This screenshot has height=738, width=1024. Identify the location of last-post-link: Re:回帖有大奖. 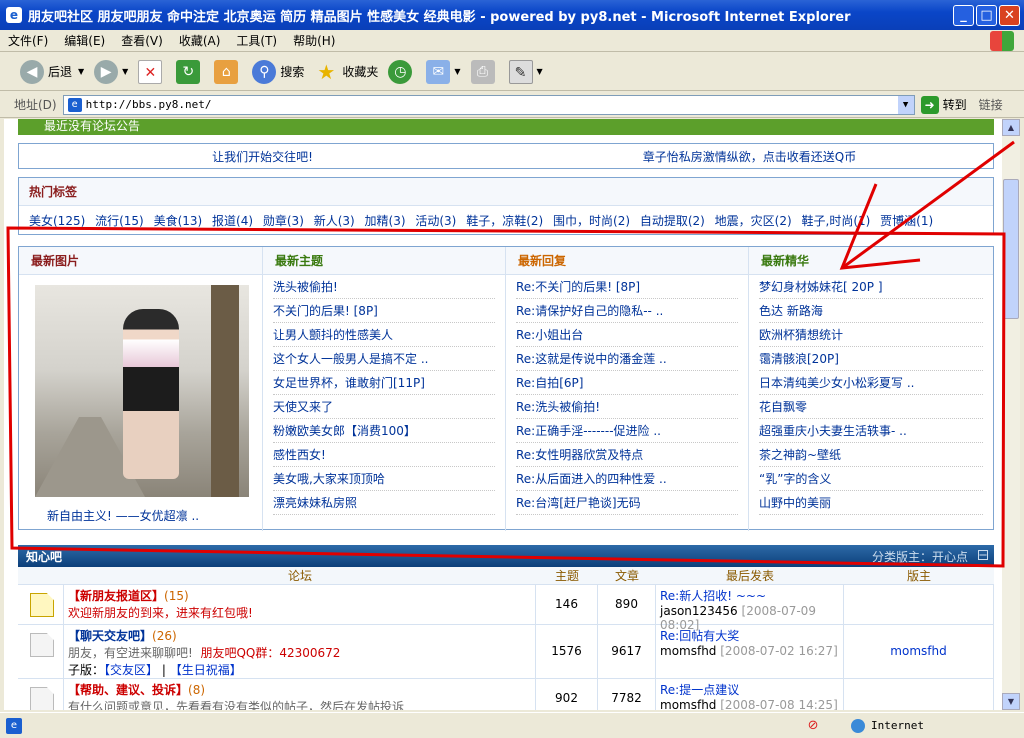
(749, 635).